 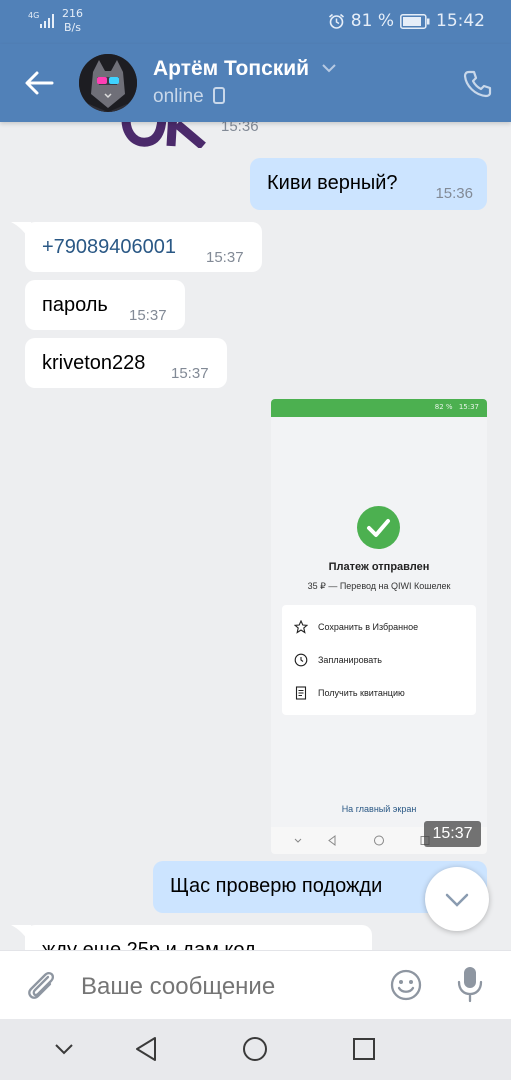 What do you see at coordinates (379, 408) in the screenshot?
I see `image-status-bar: 82 % 15:37` at bounding box center [379, 408].